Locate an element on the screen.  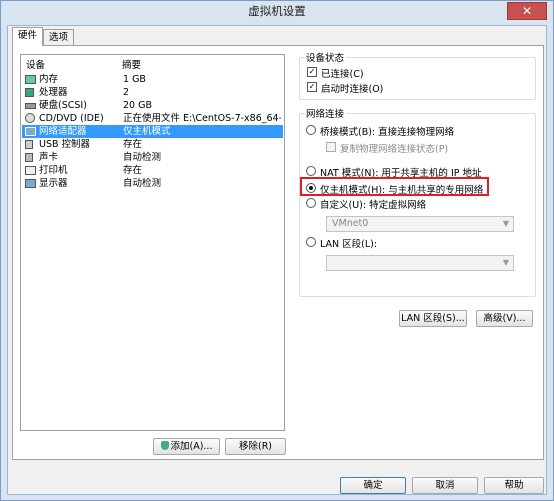
device-summary: 20 GB is located at coordinates (137, 105).